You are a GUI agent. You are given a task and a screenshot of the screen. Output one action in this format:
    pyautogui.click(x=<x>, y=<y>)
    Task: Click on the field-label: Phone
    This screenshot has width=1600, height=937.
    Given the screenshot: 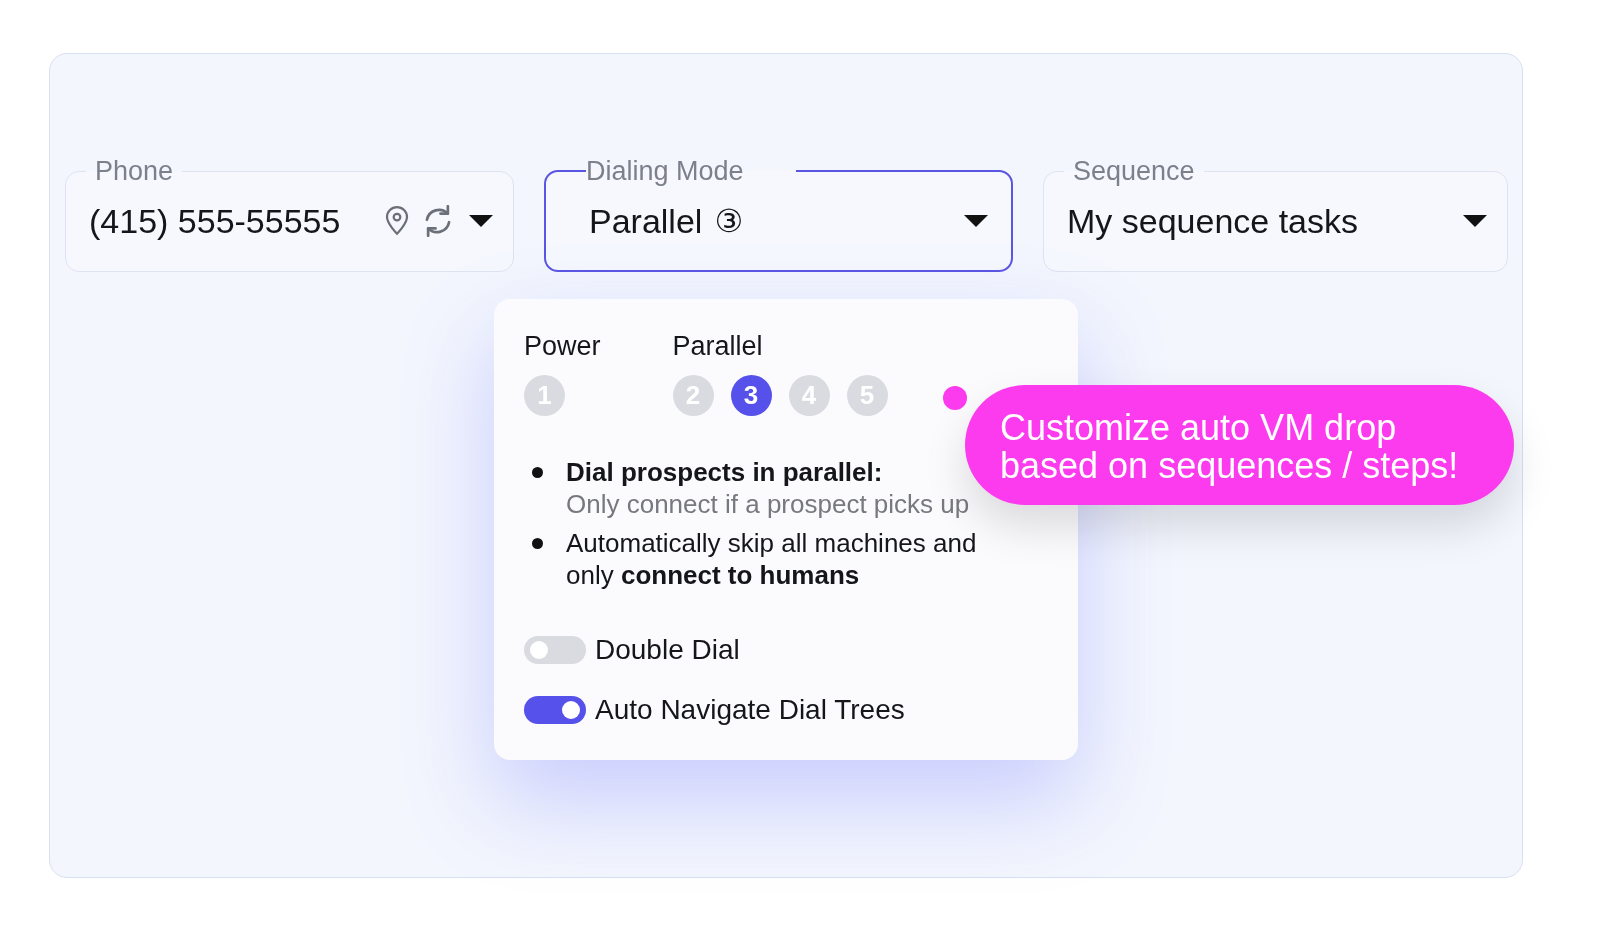 What is the action you would take?
    pyautogui.click(x=134, y=171)
    